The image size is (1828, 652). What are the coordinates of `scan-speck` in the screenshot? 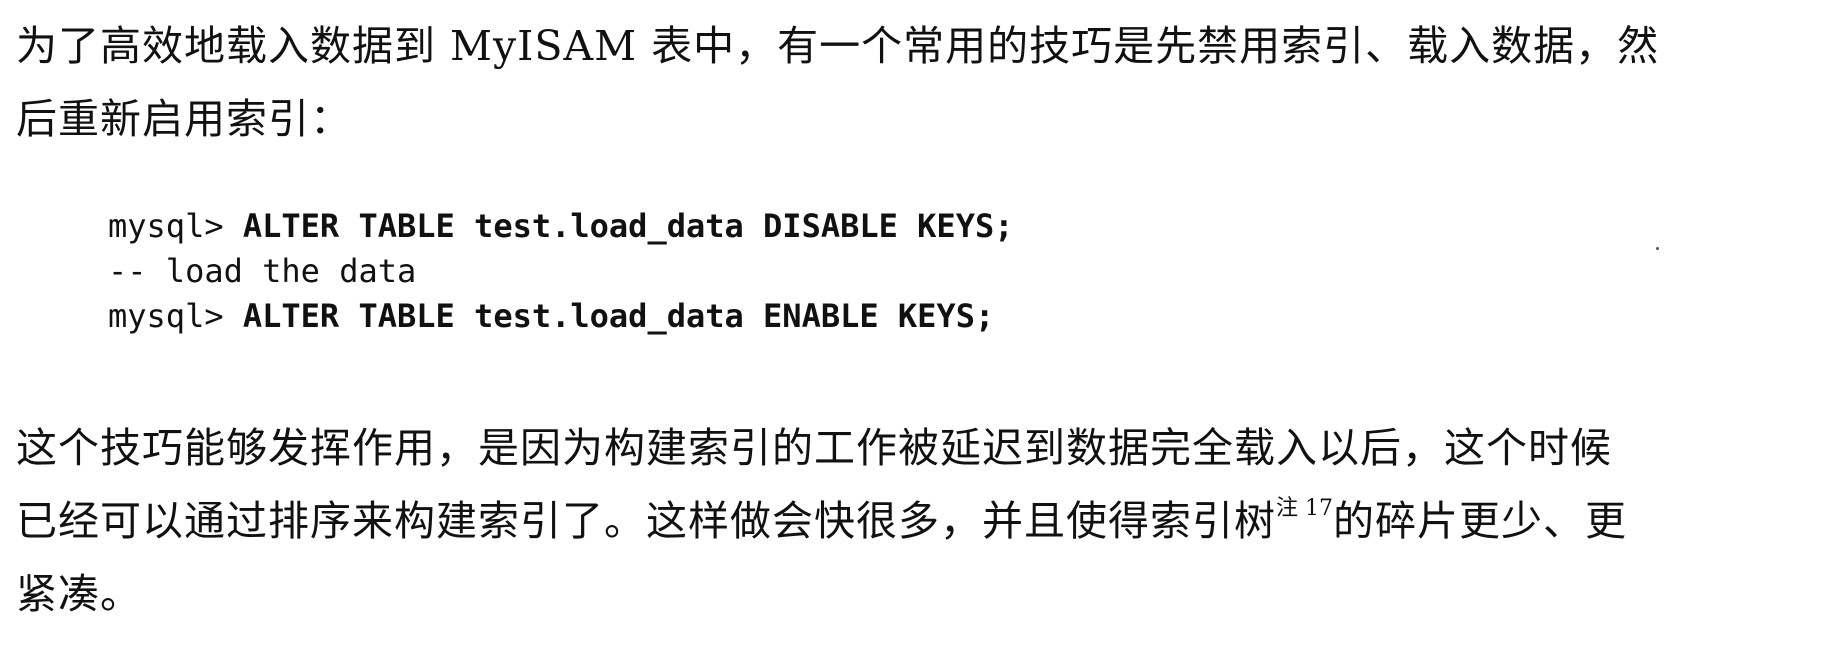 It's located at (1657, 248).